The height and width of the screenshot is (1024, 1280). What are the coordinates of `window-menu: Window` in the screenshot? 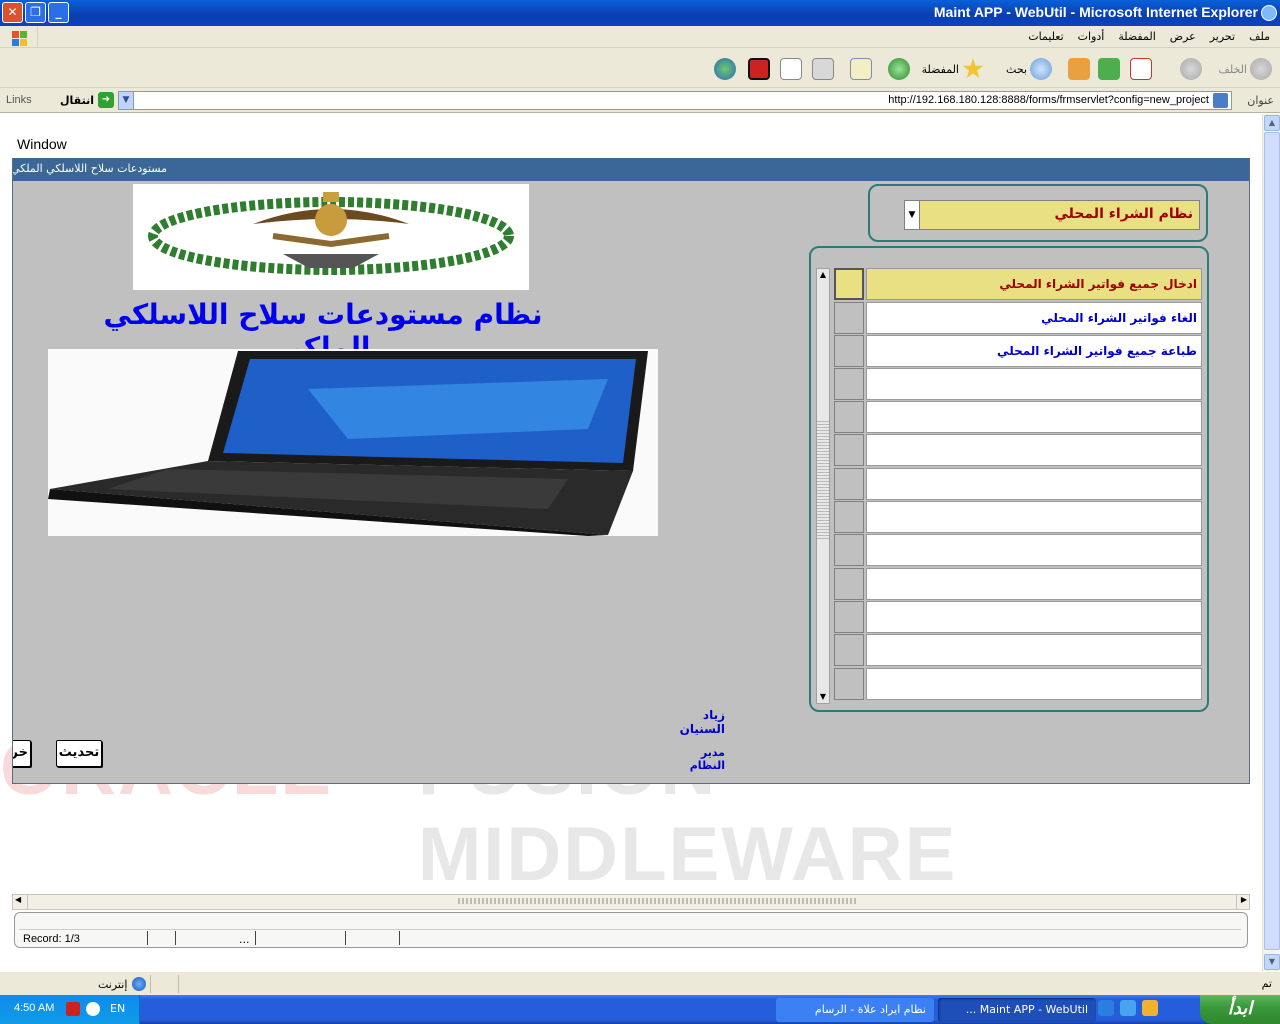 It's located at (42, 144).